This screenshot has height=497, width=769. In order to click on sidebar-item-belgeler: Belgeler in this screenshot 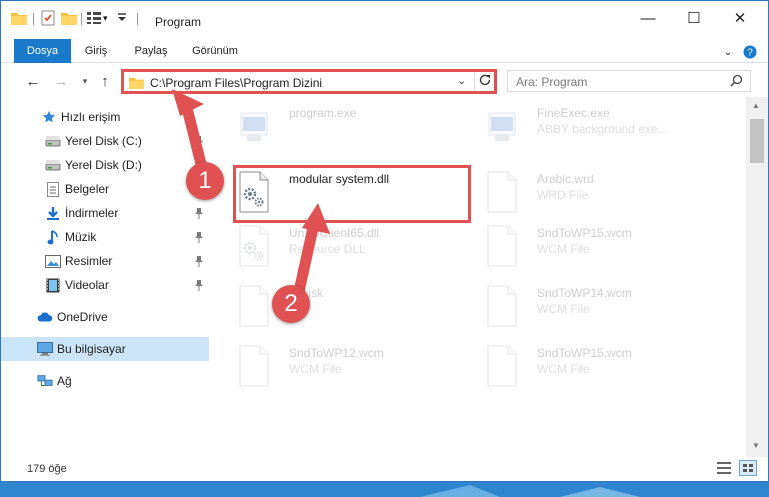, I will do `click(105, 189)`.